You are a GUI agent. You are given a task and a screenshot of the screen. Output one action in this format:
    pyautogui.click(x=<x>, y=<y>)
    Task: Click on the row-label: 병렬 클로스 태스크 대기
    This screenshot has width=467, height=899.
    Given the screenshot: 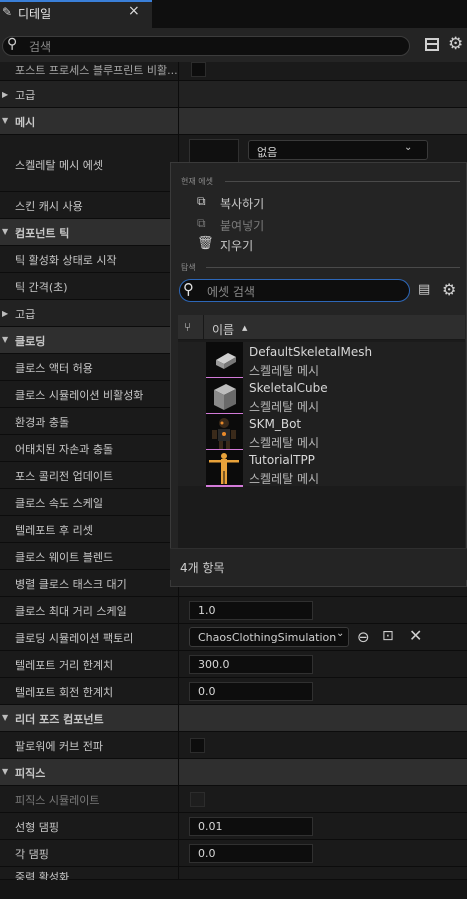 What is the action you would take?
    pyautogui.click(x=71, y=584)
    